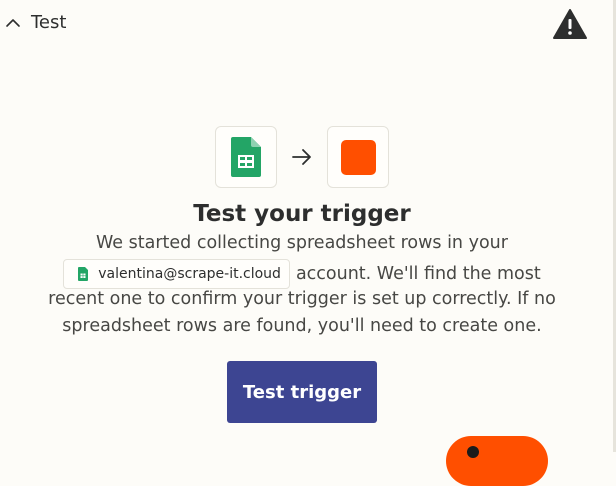 The width and height of the screenshot is (616, 486). I want to click on account-chip: valentina@scrape-it.cloud, so click(176, 274).